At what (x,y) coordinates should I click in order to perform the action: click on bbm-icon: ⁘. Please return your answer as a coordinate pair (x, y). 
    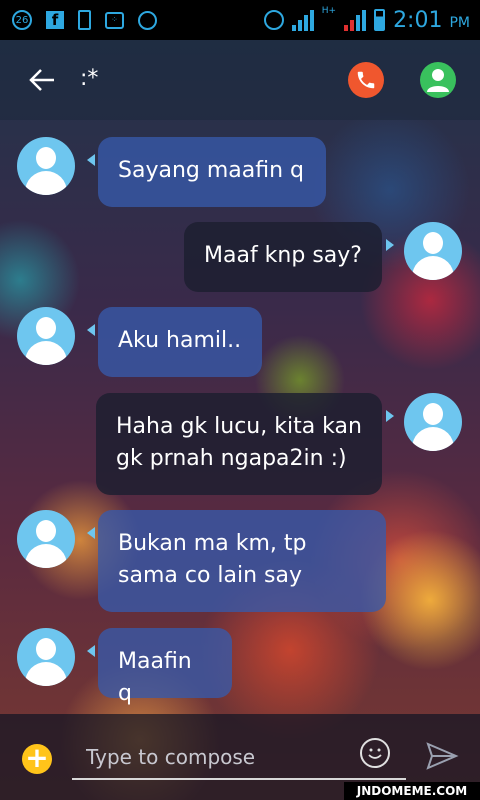
    Looking at the image, I should click on (114, 20).